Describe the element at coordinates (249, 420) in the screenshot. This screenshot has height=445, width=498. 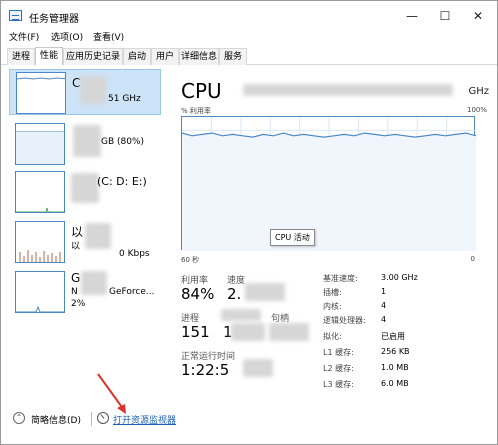
I see `bottom-bar: ⌃ 简略信息(D) 打开资源监视器` at that location.